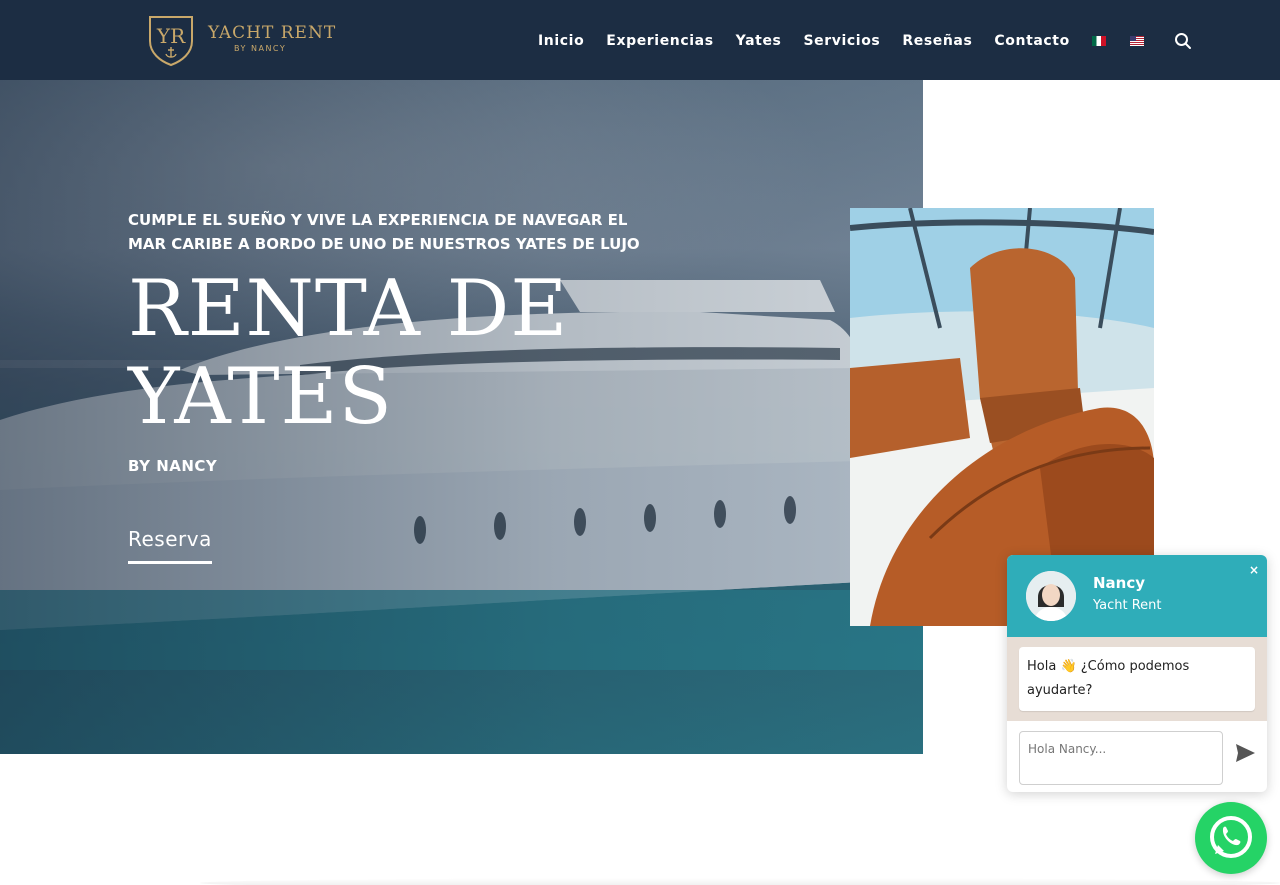 This screenshot has height=885, width=1280. I want to click on whatsapp-icon, so click(1231, 837).